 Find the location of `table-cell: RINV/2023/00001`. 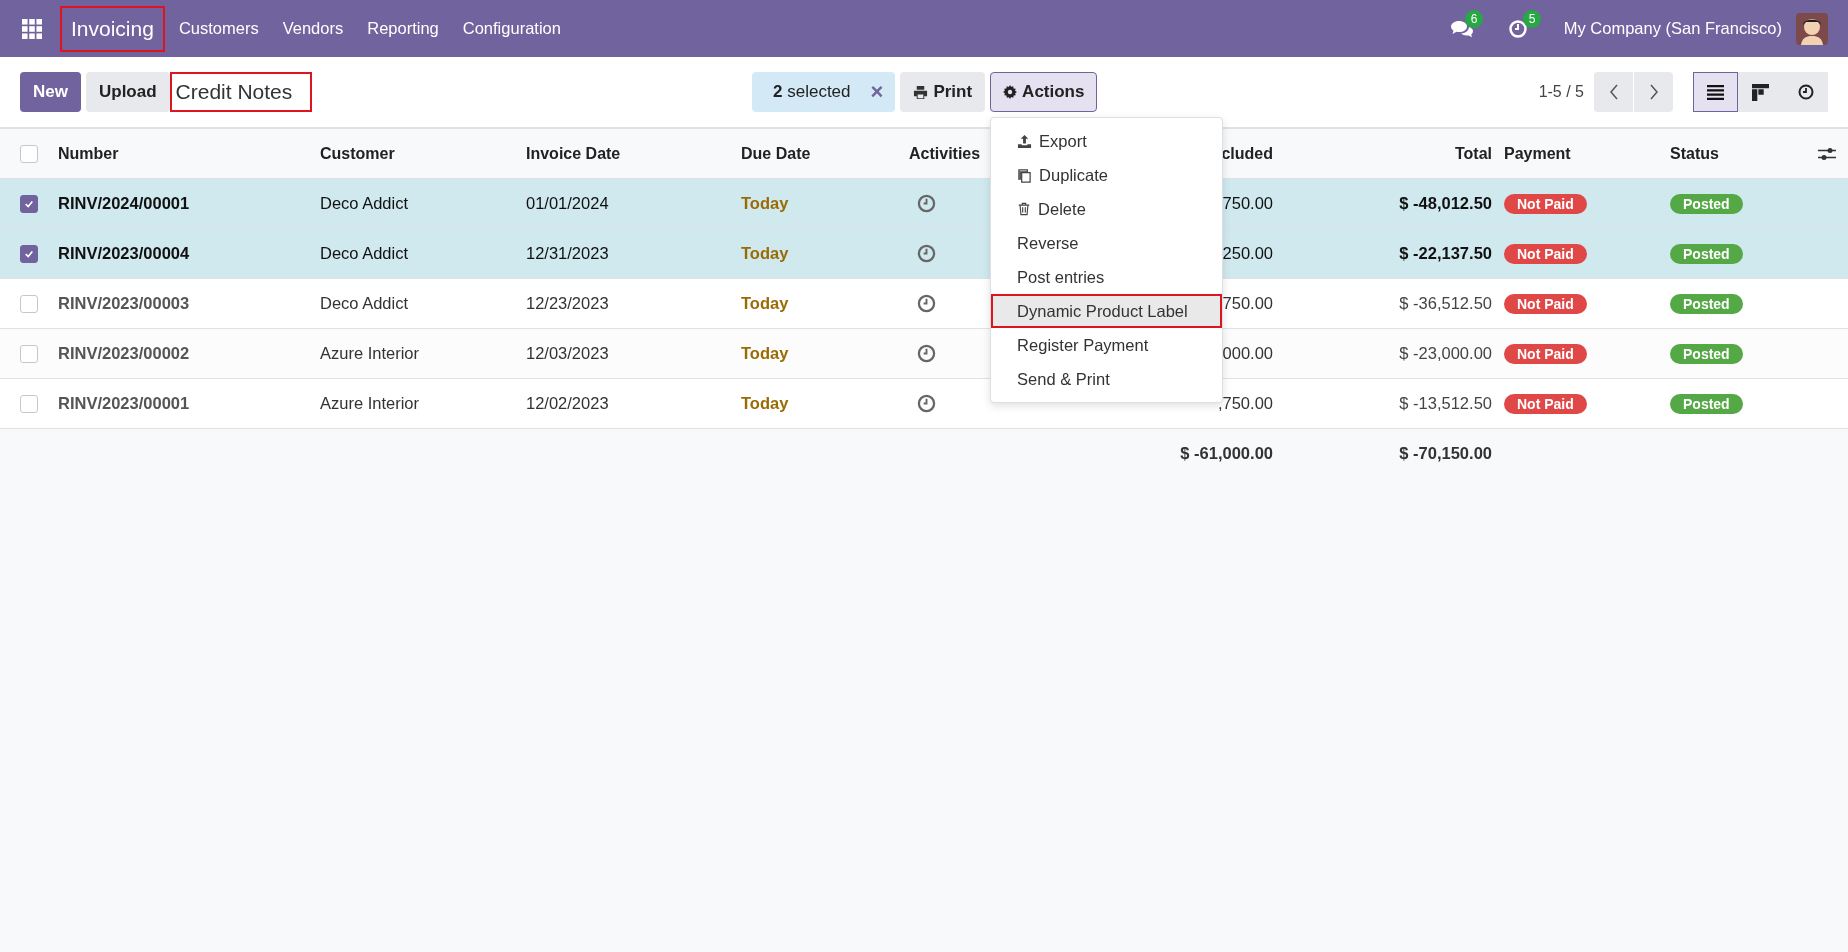

table-cell: RINV/2023/00001 is located at coordinates (124, 403).